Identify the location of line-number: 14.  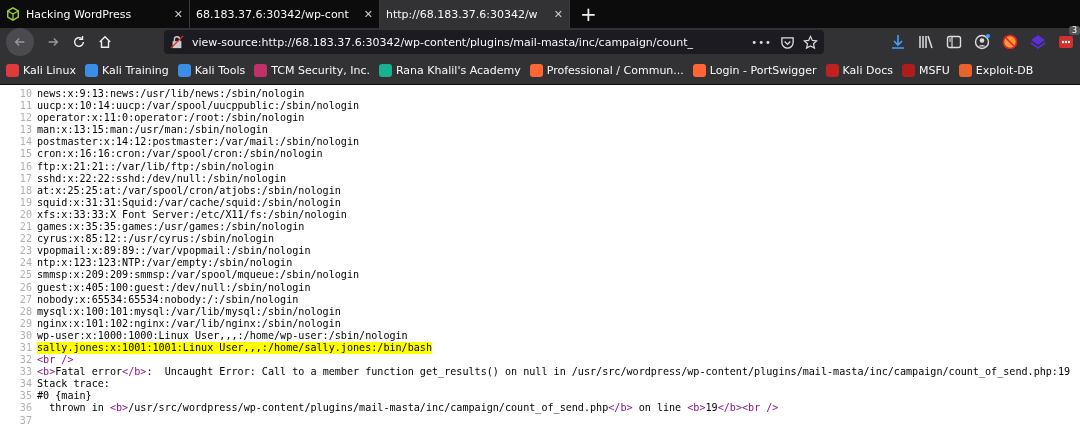
(25, 142).